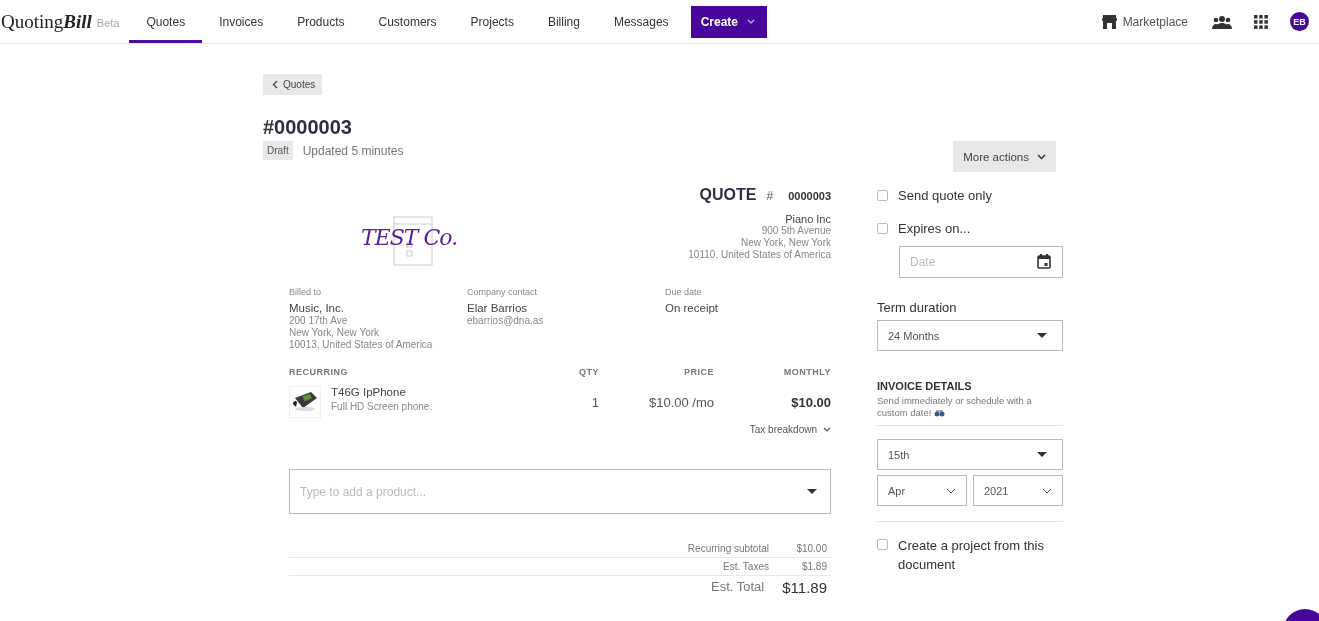  What do you see at coordinates (970, 454) in the screenshot?
I see `invoice-day-select: 15th` at bounding box center [970, 454].